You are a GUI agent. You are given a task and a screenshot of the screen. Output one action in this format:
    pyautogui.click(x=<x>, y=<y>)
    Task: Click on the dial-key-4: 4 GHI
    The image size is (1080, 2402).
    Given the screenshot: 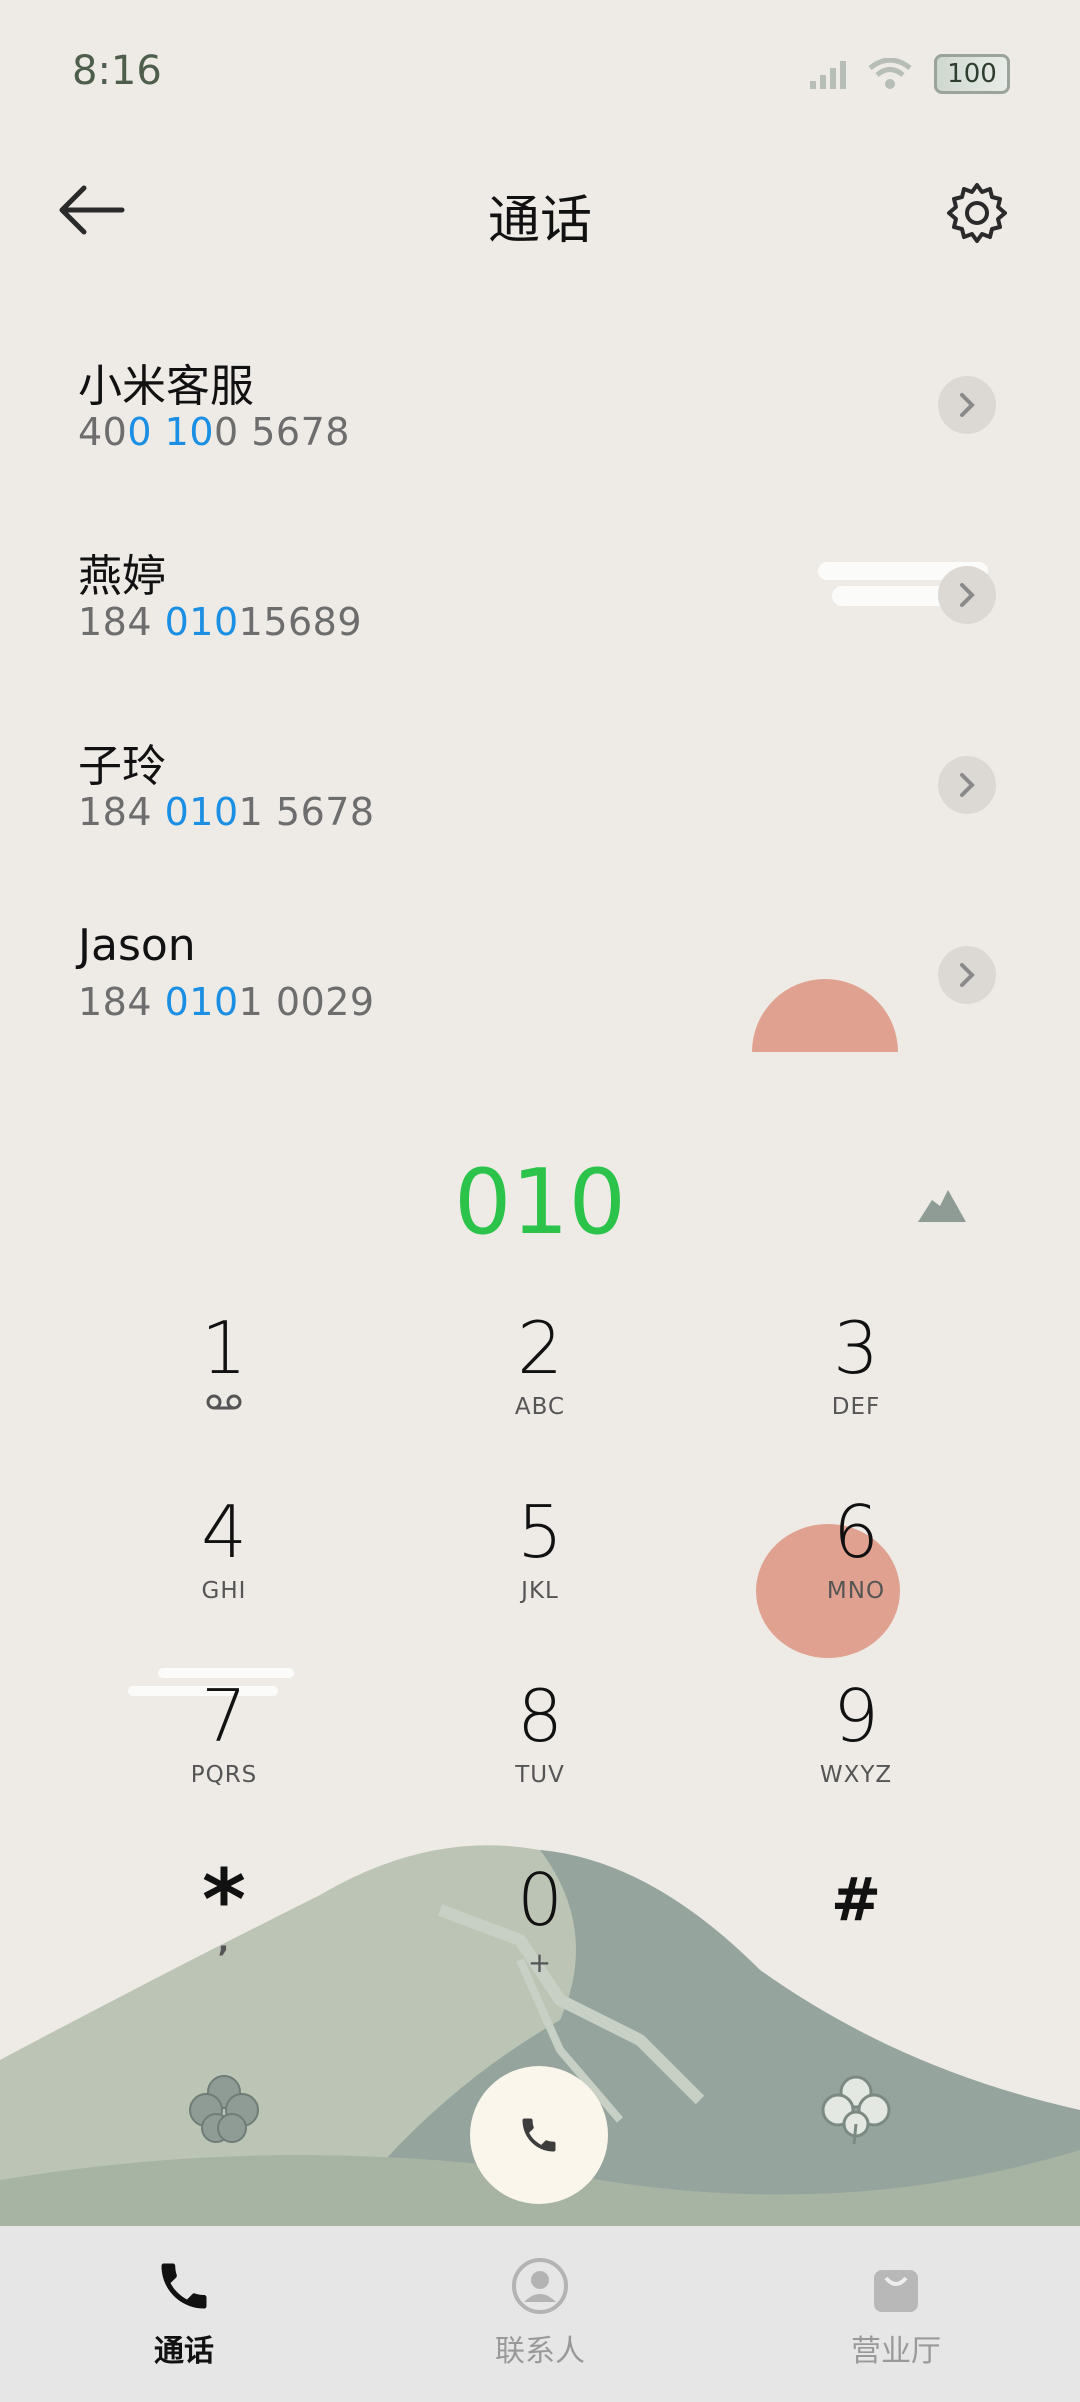 What is the action you would take?
    pyautogui.click(x=224, y=1584)
    